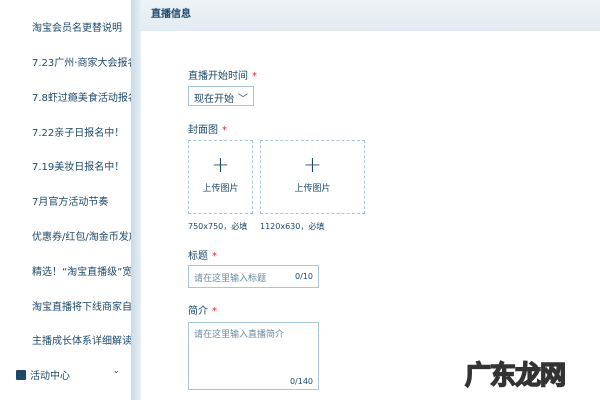 This screenshot has height=400, width=600. What do you see at coordinates (81, 61) in the screenshot?
I see `sidebar-item: 7.23广州·商家大会报名` at bounding box center [81, 61].